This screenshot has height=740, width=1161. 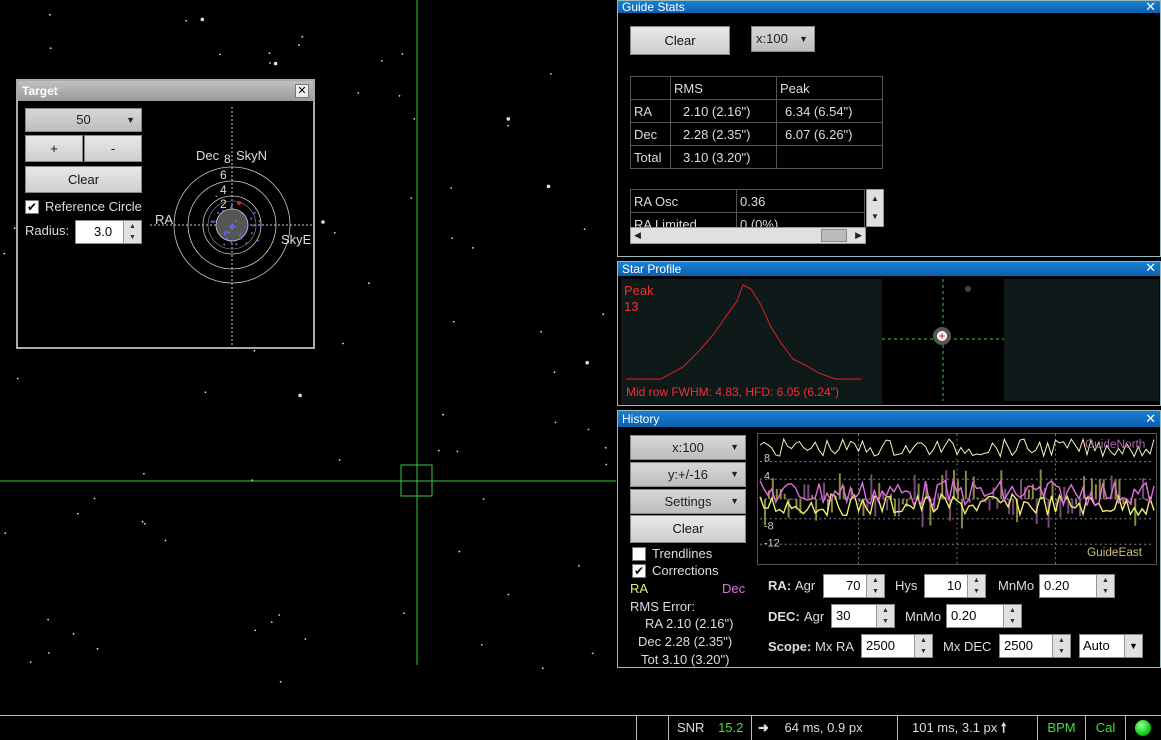 I want to click on ra-mnmo-label: MnMo, so click(x=1016, y=585).